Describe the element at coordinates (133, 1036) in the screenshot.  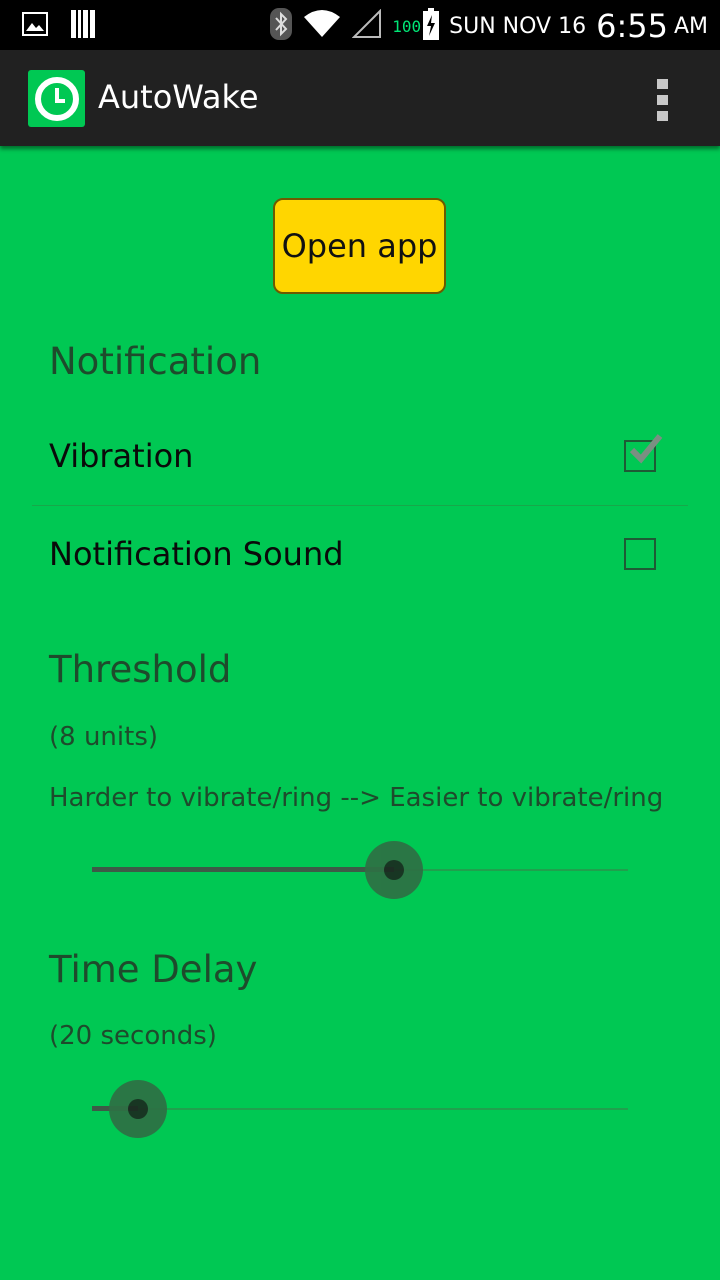
I see `time-delay-value: (20 seconds)` at that location.